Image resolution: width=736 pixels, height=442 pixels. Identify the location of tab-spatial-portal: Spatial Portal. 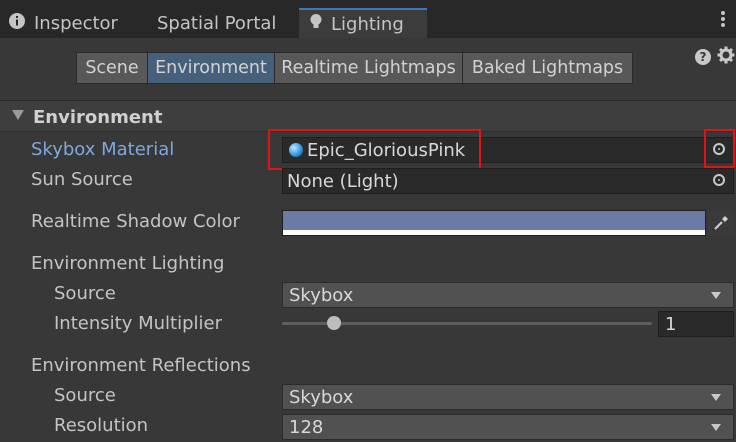
(227, 23).